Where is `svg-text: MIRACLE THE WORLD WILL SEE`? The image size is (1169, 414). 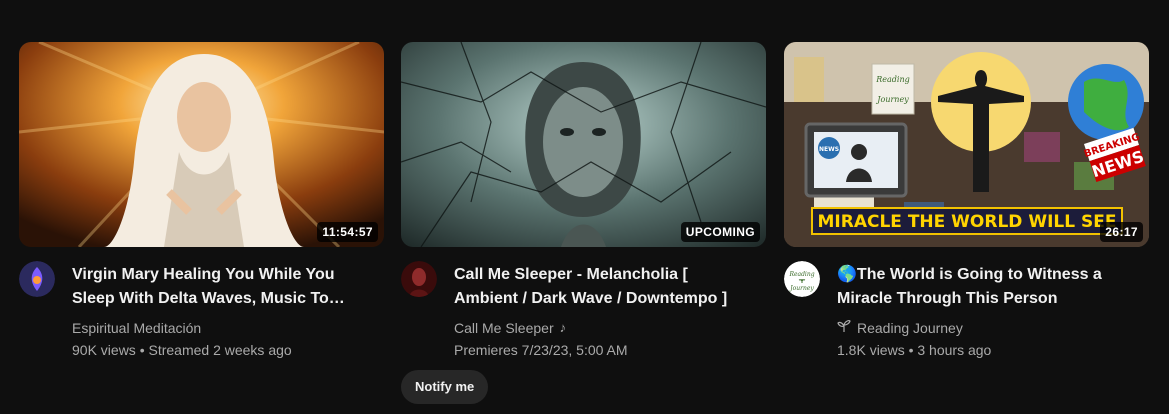 svg-text: MIRACLE THE WORLD WILL SEE is located at coordinates (967, 222).